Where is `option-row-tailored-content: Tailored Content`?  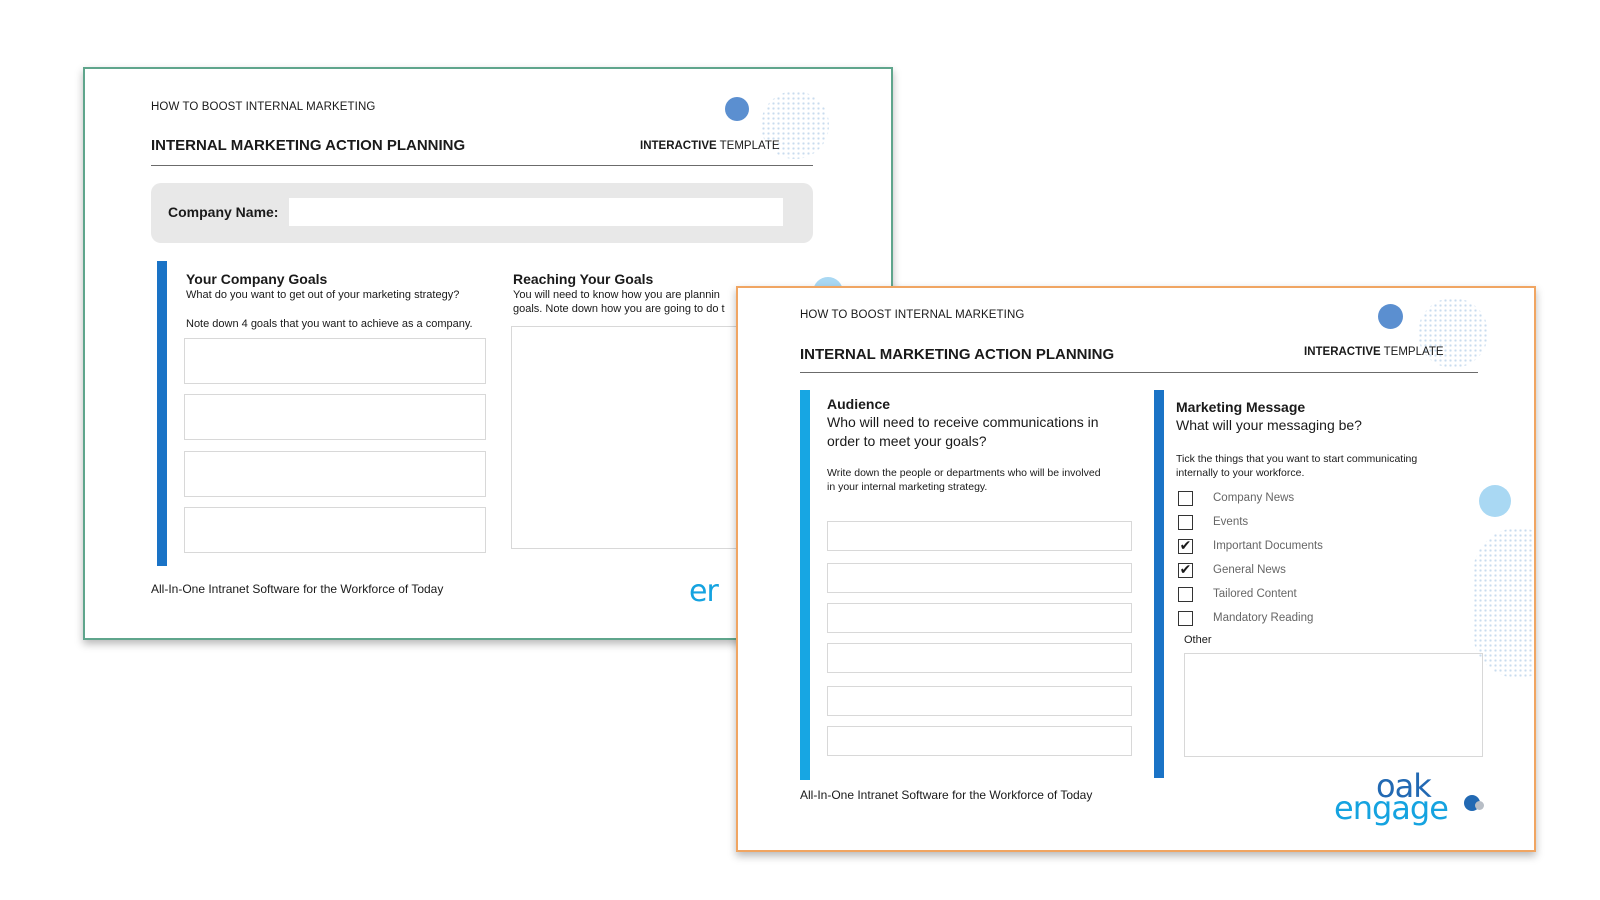 option-row-tailored-content: Tailored Content is located at coordinates (1250, 594).